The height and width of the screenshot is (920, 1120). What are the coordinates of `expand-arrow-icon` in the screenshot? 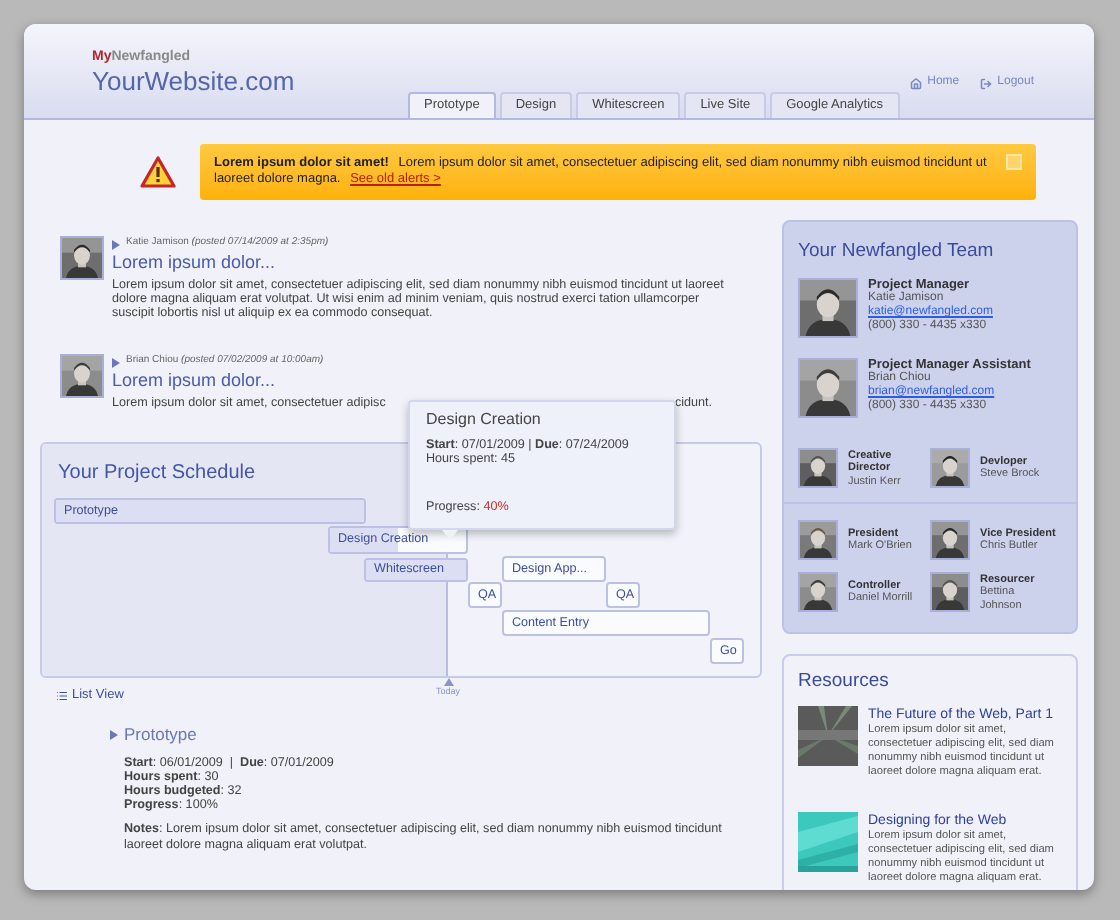 It's located at (114, 734).